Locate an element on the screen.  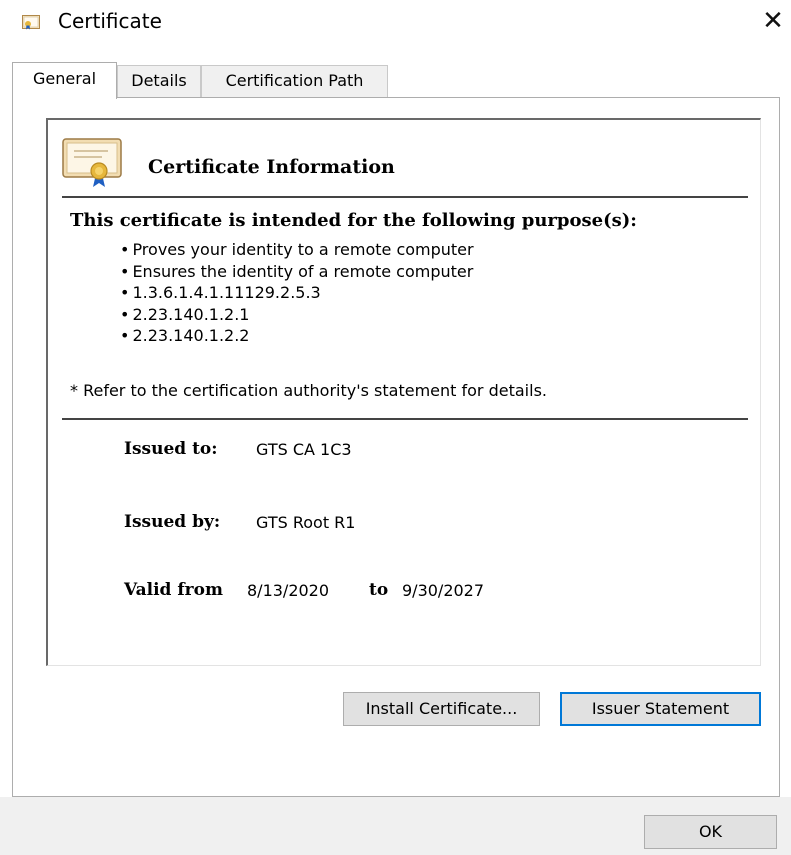
window-title: Certificate is located at coordinates (110, 21).